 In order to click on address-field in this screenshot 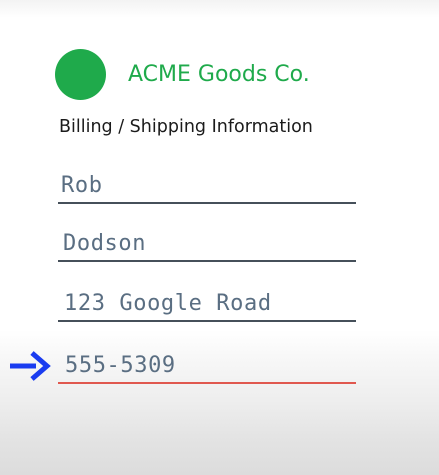, I will do `click(207, 305)`.